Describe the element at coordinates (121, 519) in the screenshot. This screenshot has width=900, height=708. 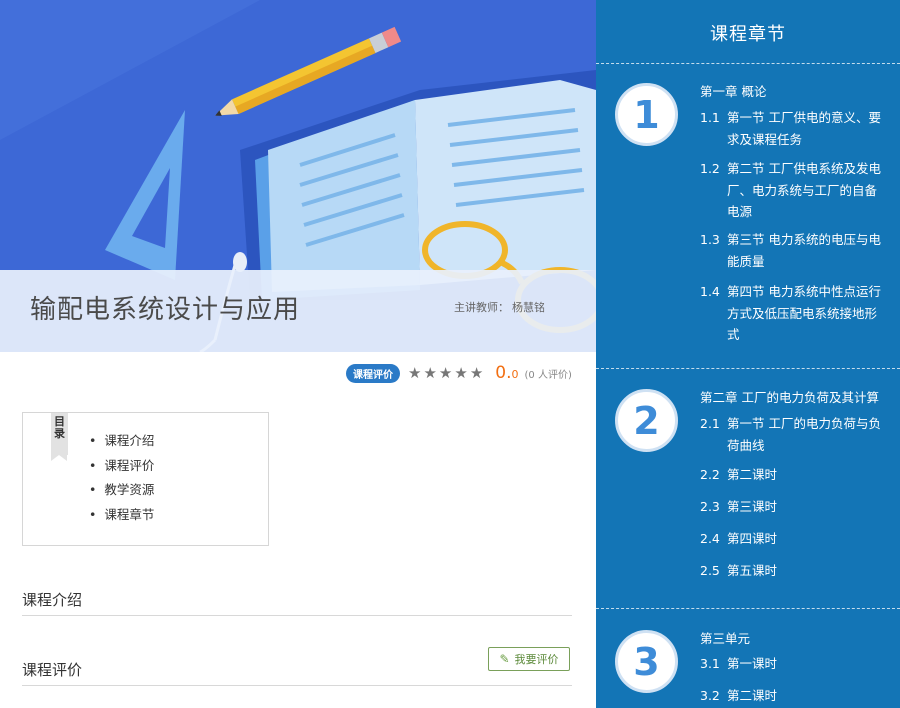
I see `toc-link-chapters: 课程章节` at that location.